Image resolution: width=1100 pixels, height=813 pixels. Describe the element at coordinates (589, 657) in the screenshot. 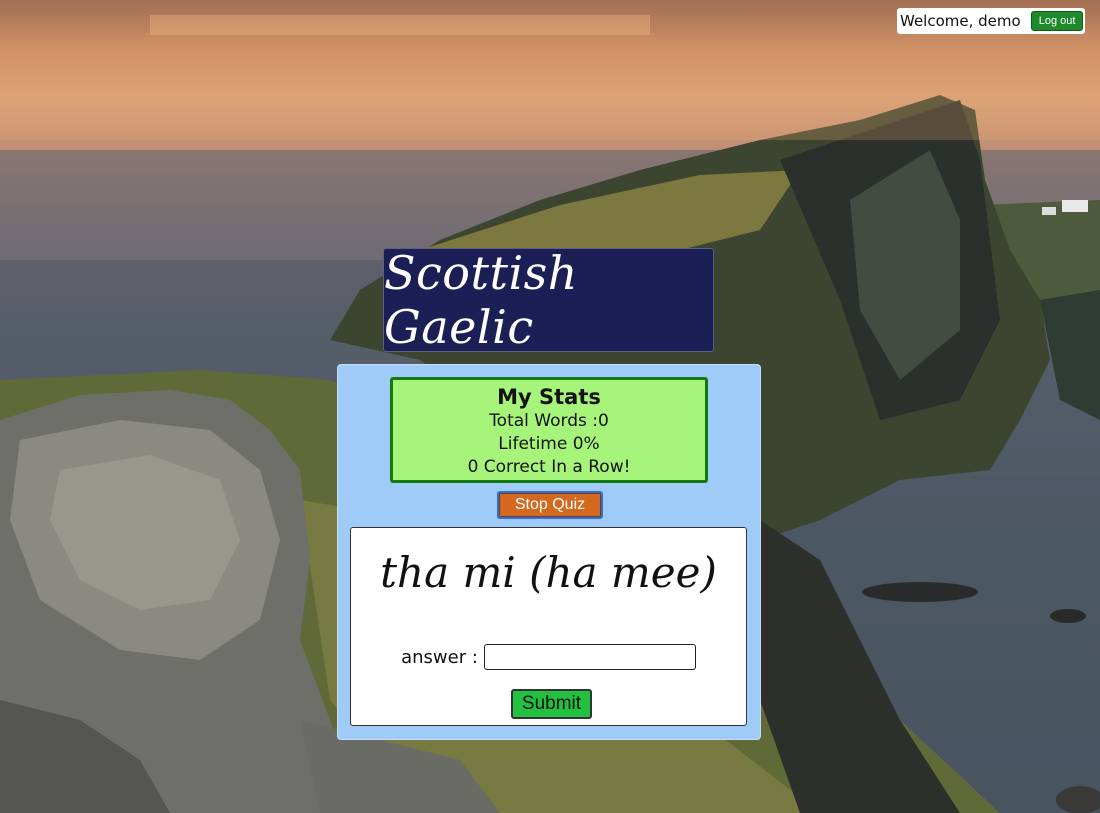

I see `answer-input` at that location.